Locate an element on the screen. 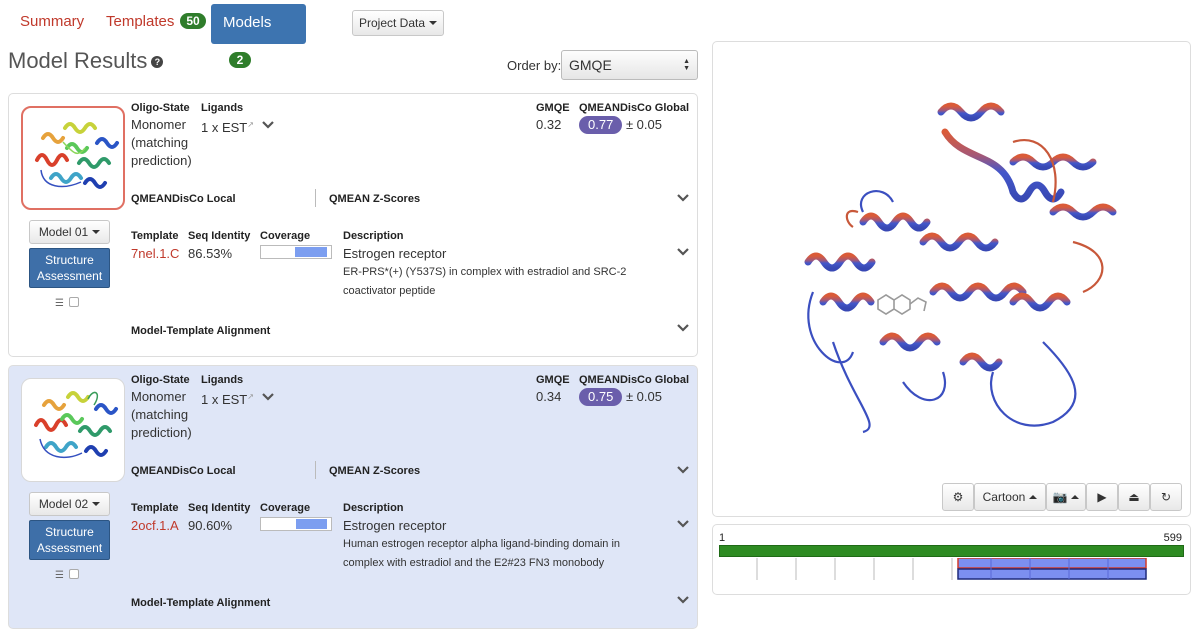 The height and width of the screenshot is (635, 1200). play-icon: ▶ is located at coordinates (1102, 497).